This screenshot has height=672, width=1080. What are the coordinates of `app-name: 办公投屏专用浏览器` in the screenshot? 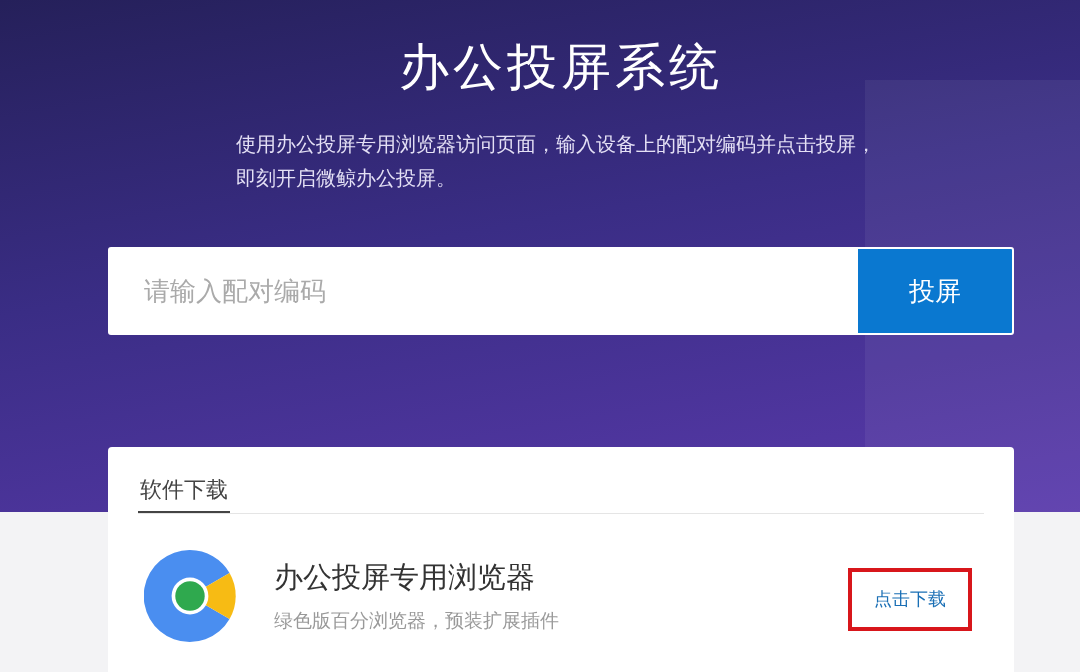 It's located at (405, 577).